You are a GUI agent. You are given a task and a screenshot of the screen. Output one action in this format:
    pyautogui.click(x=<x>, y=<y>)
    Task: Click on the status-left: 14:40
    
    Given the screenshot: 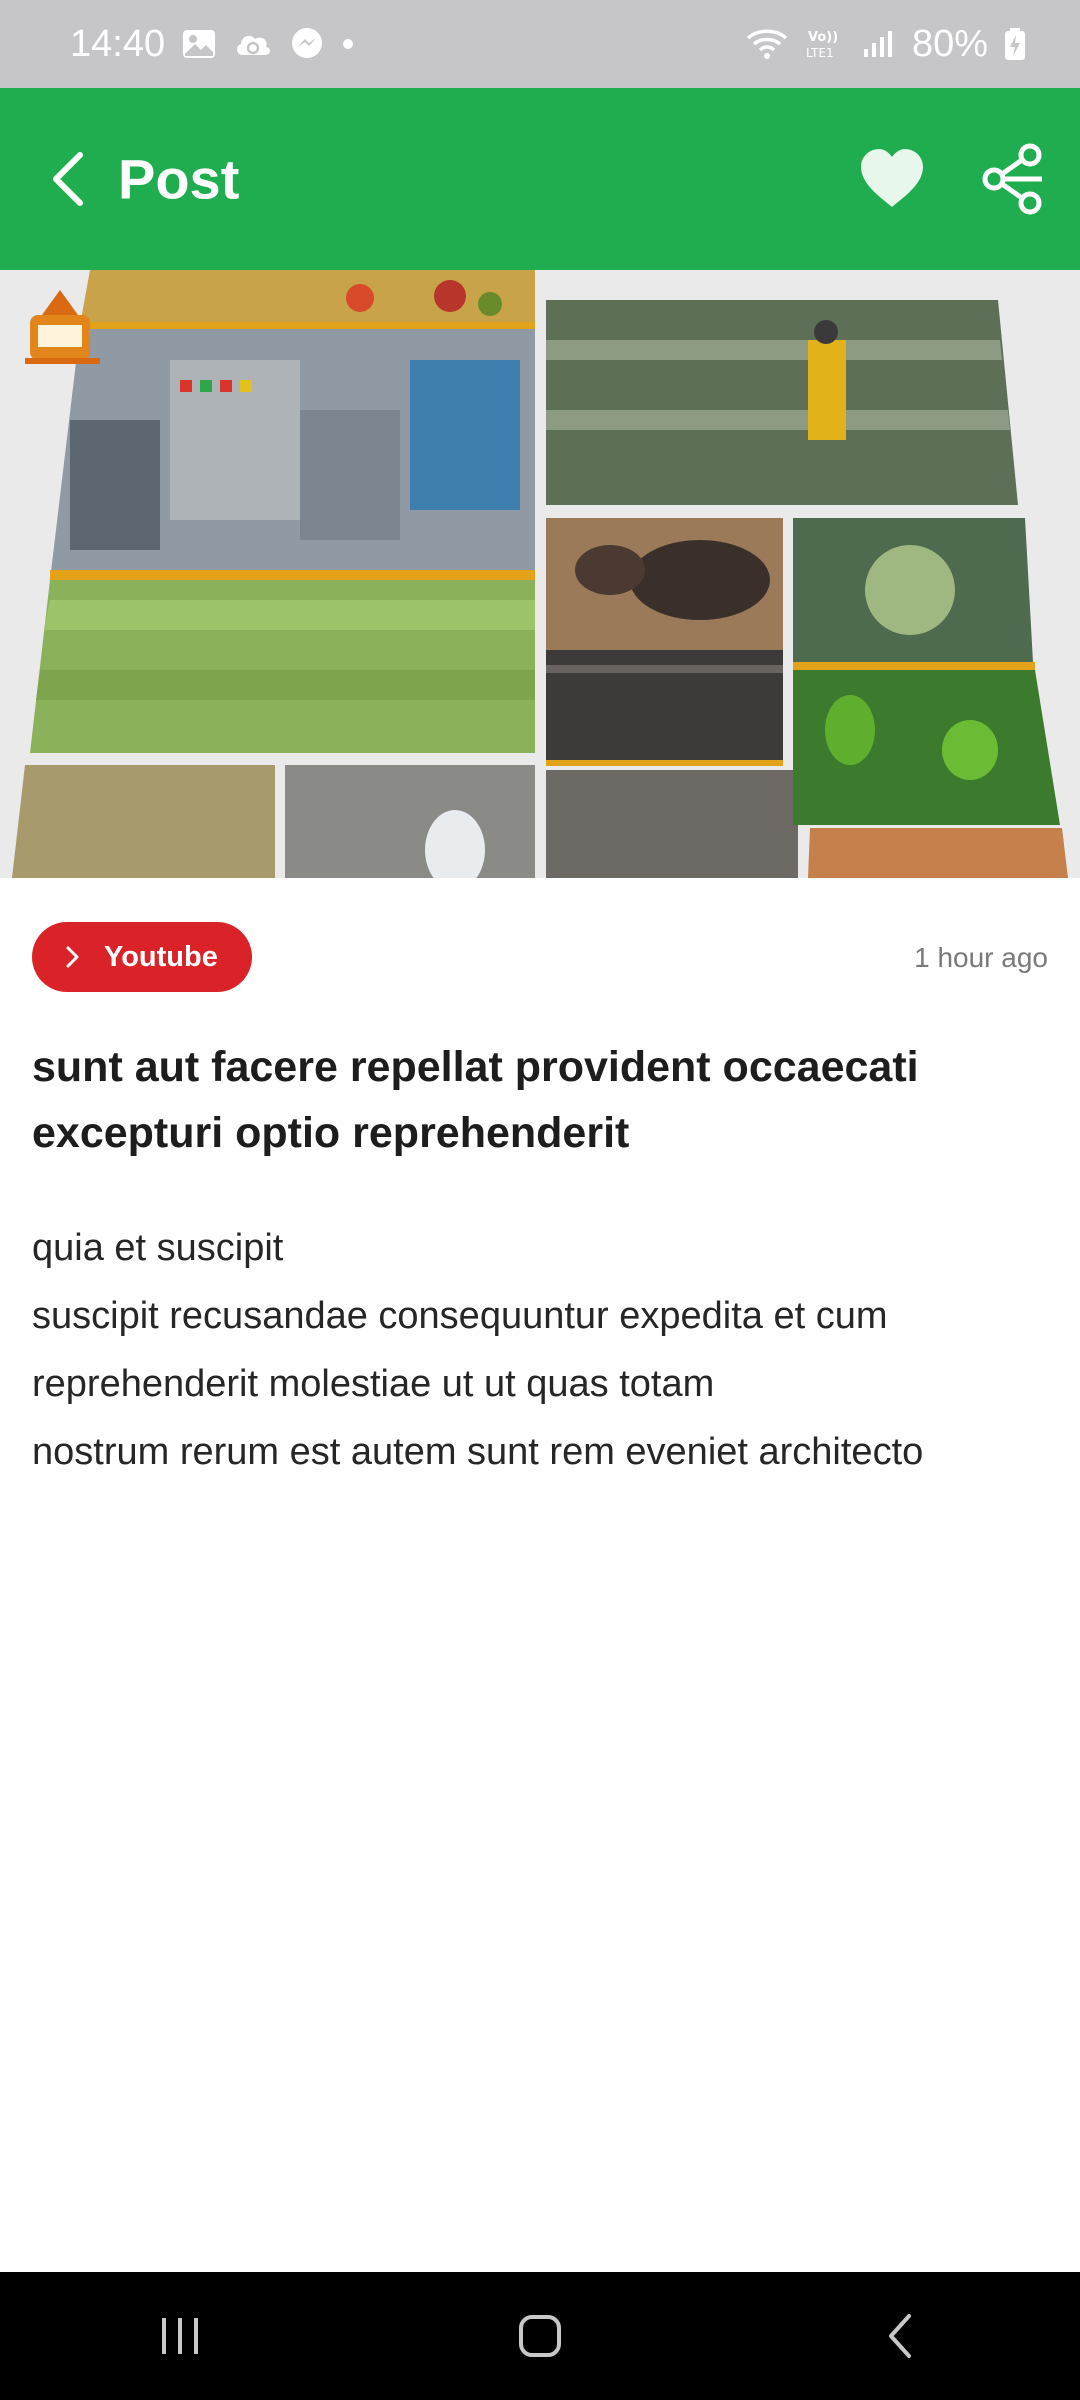 What is the action you would take?
    pyautogui.click(x=212, y=44)
    